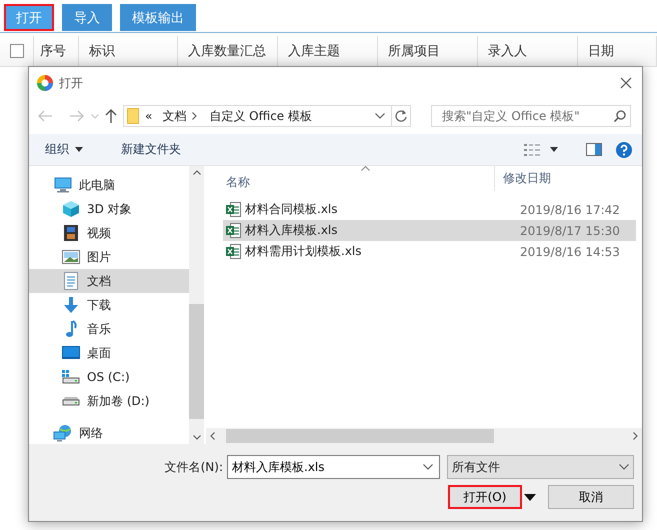 This screenshot has width=657, height=530. Describe the element at coordinates (291, 230) in the screenshot. I see `file-name: 材料入库模板.xls` at that location.